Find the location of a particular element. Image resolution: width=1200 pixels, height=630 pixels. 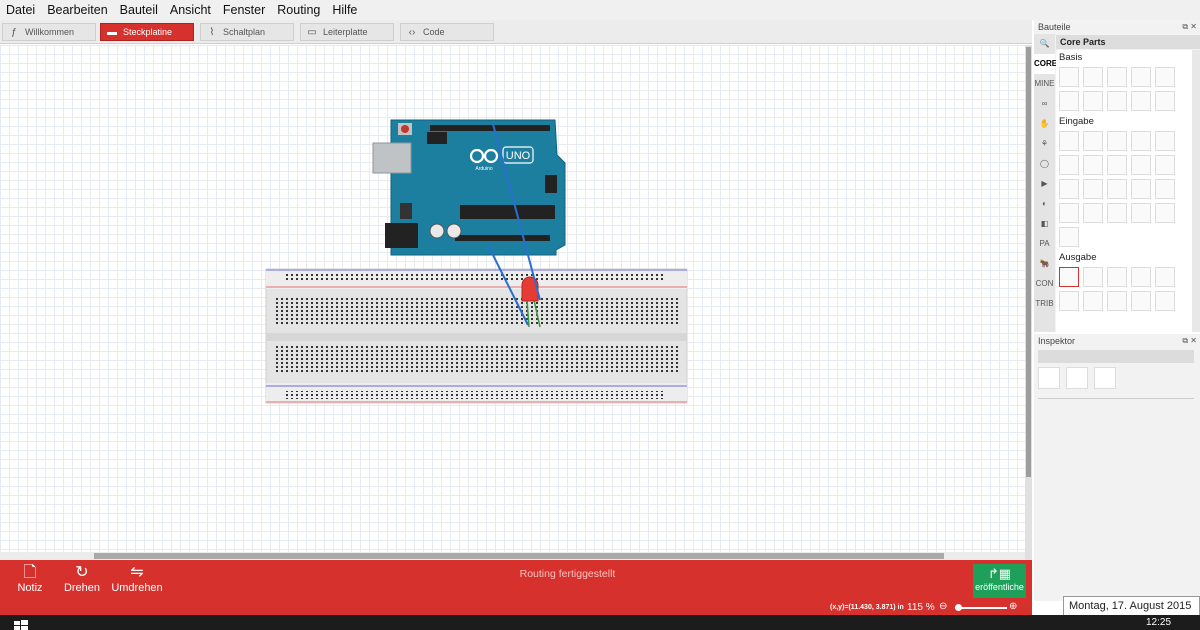

arduino-uno-board: UNO Arduino is located at coordinates (469, 187).